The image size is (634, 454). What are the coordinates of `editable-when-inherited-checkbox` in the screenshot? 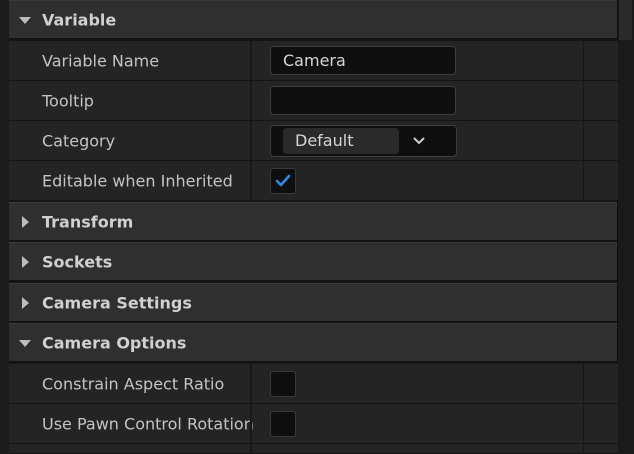 It's located at (283, 181).